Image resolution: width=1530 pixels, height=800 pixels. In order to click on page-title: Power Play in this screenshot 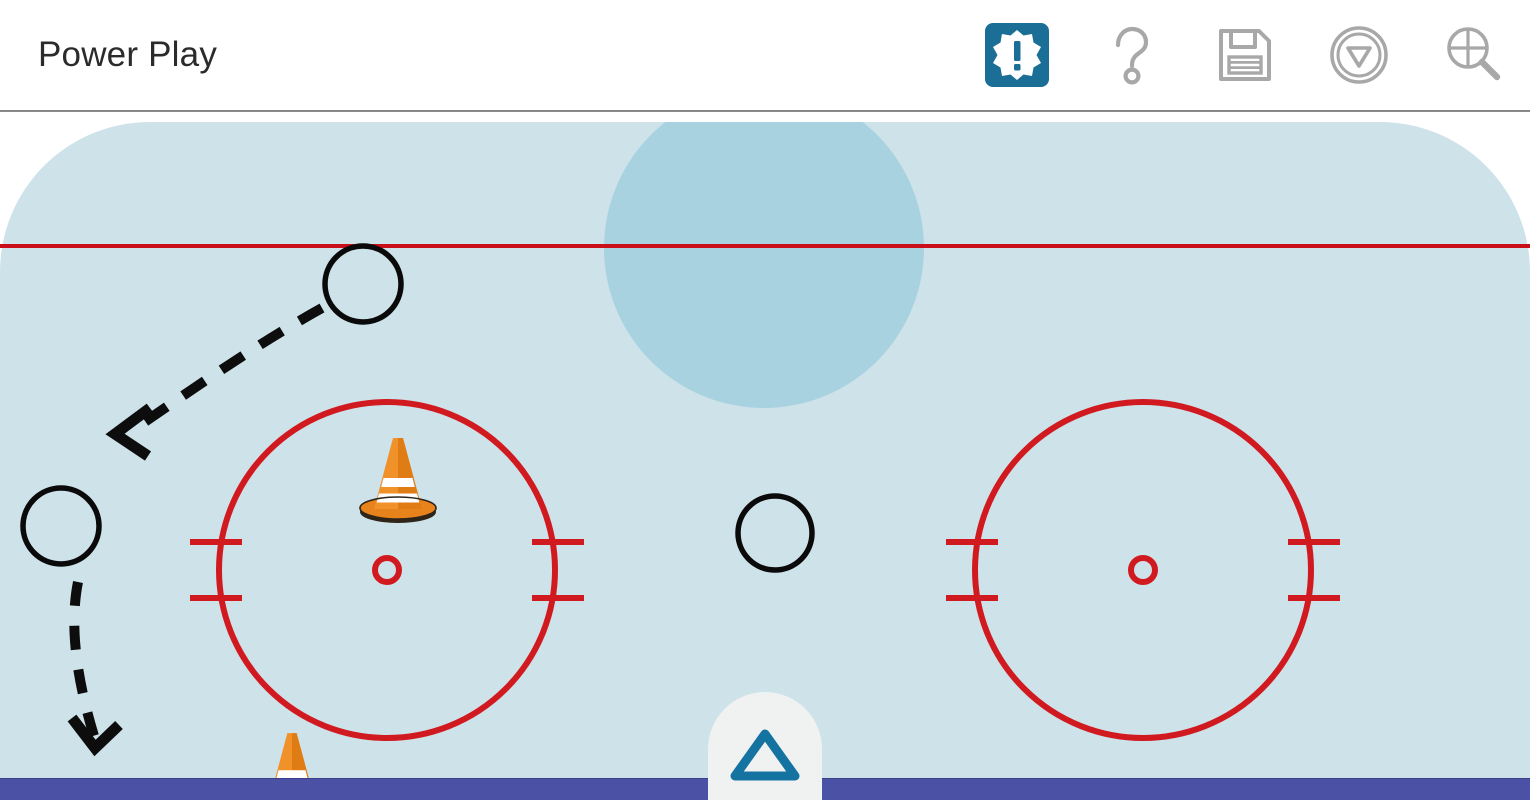, I will do `click(128, 54)`.